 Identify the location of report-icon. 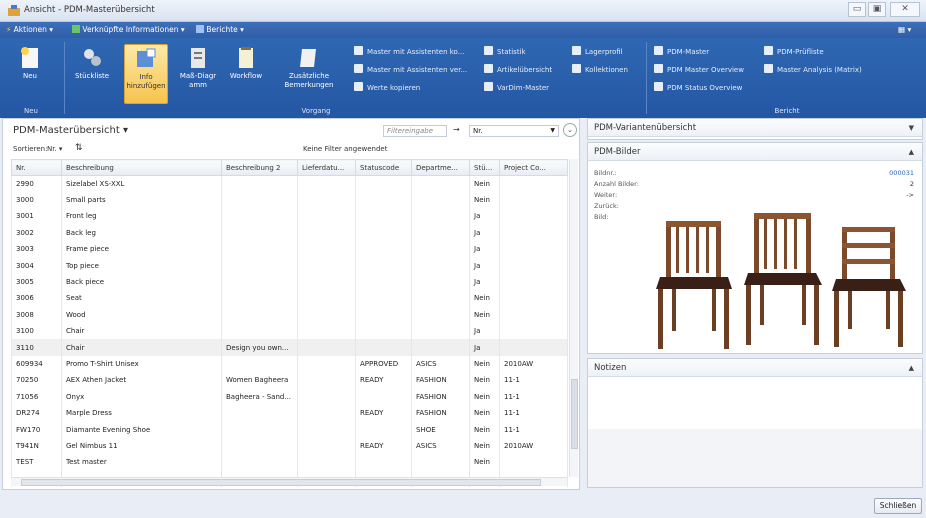
(658, 86).